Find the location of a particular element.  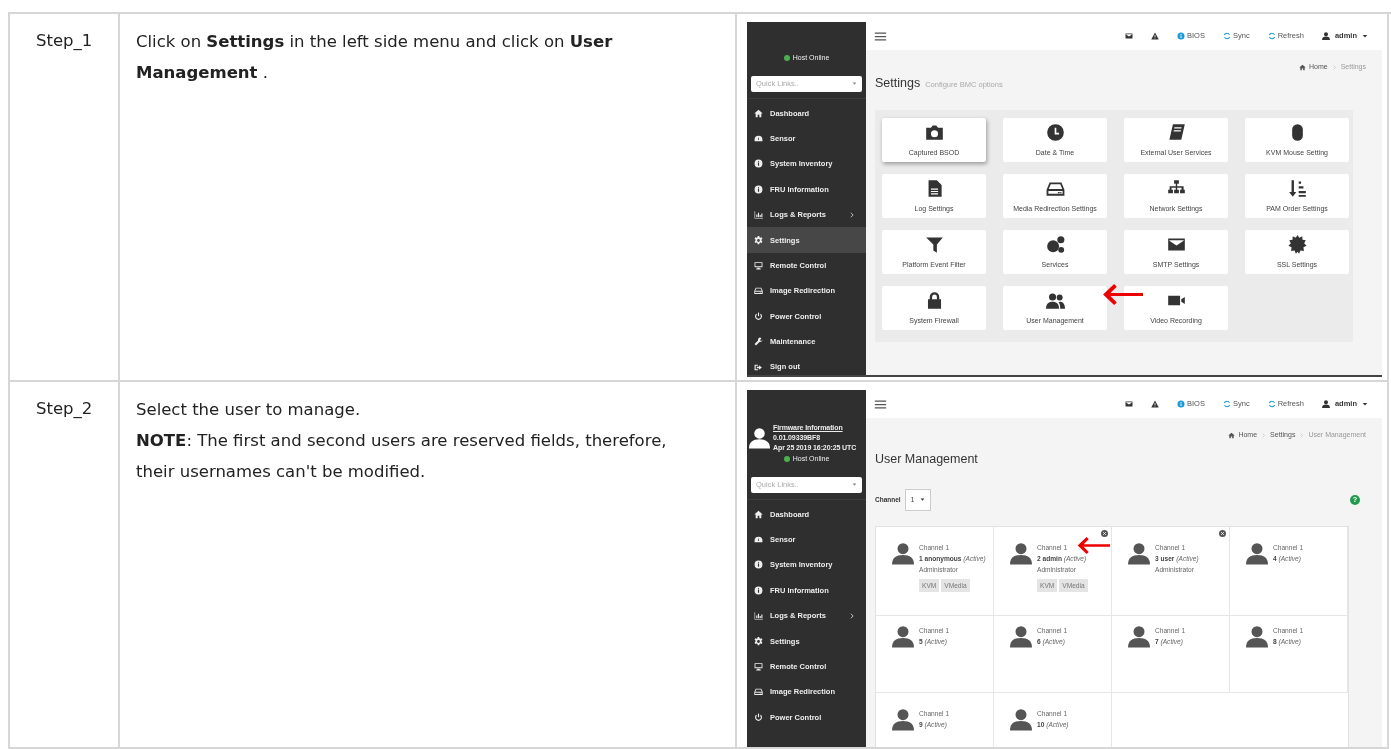

instruction-text: NOTE: The first and second users are reserved fields, therefore, their usernames can't be modified. is located at coordinates (402, 456).